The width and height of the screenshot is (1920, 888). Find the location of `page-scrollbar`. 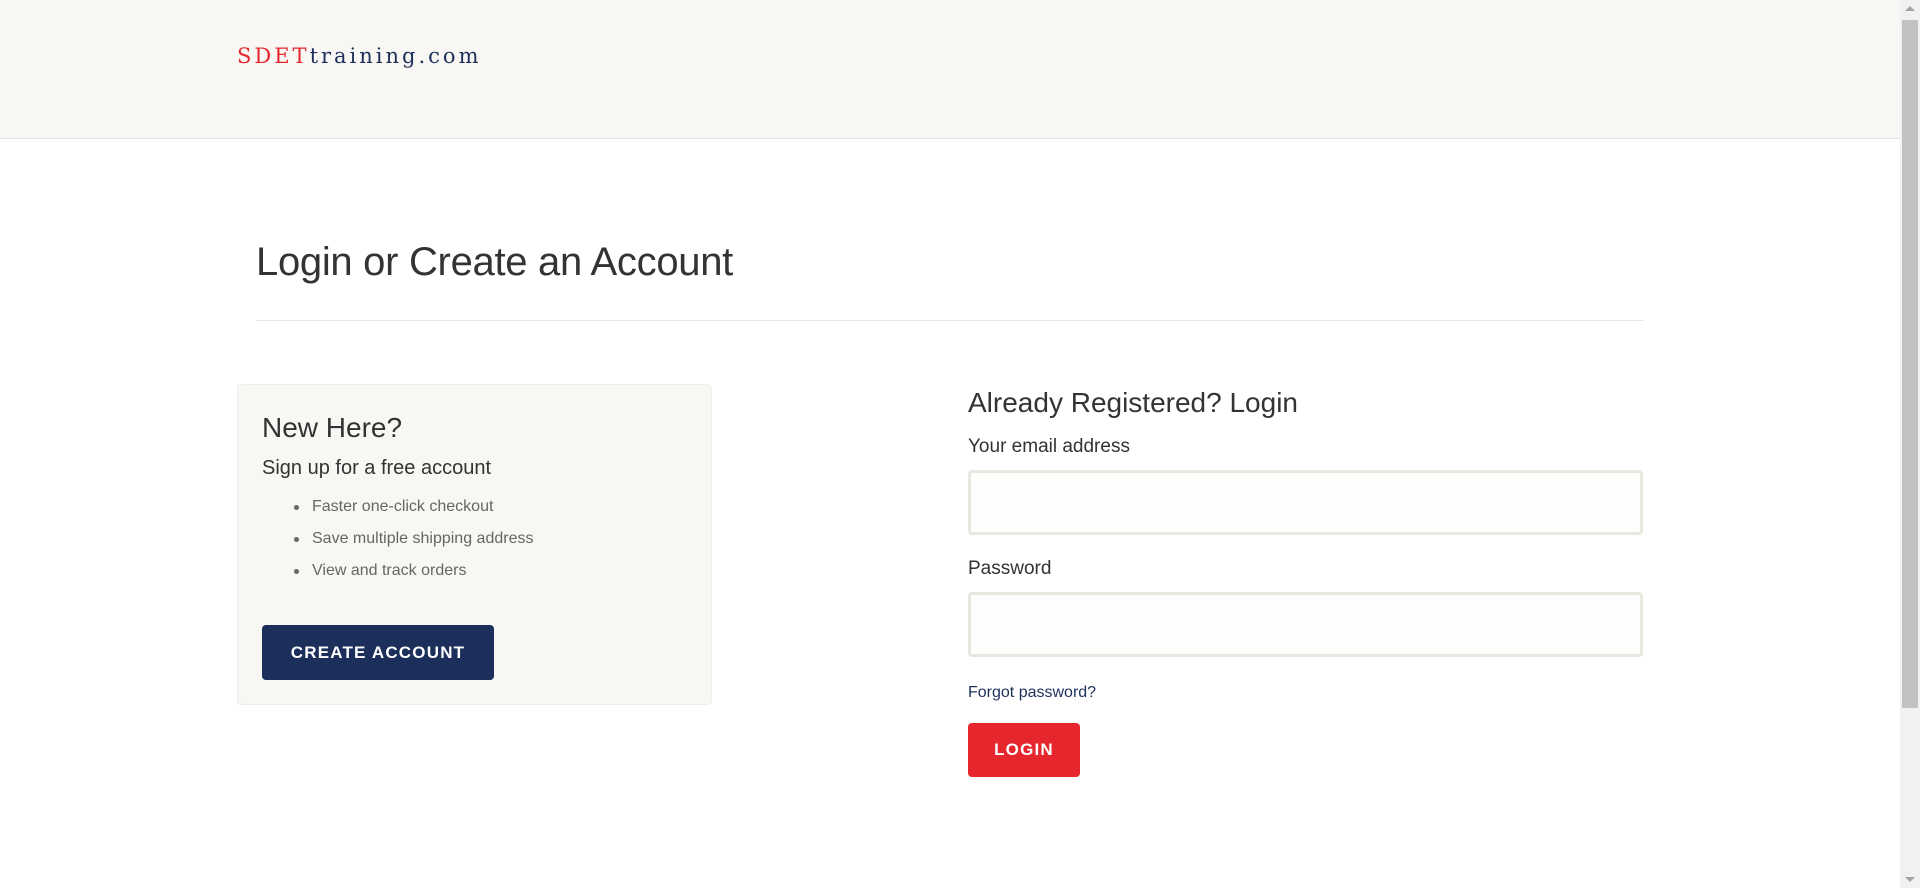

page-scrollbar is located at coordinates (1910, 444).